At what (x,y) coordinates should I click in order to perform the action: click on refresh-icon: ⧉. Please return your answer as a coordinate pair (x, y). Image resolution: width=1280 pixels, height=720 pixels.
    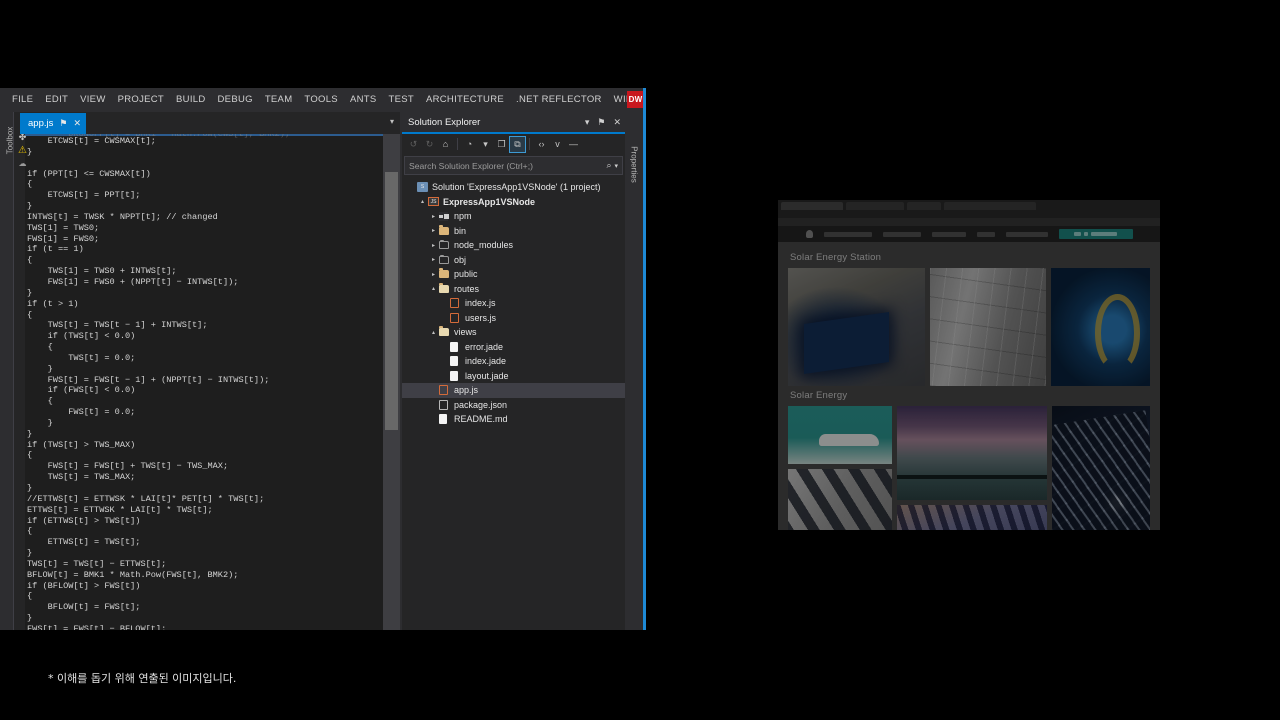
    Looking at the image, I should click on (517, 144).